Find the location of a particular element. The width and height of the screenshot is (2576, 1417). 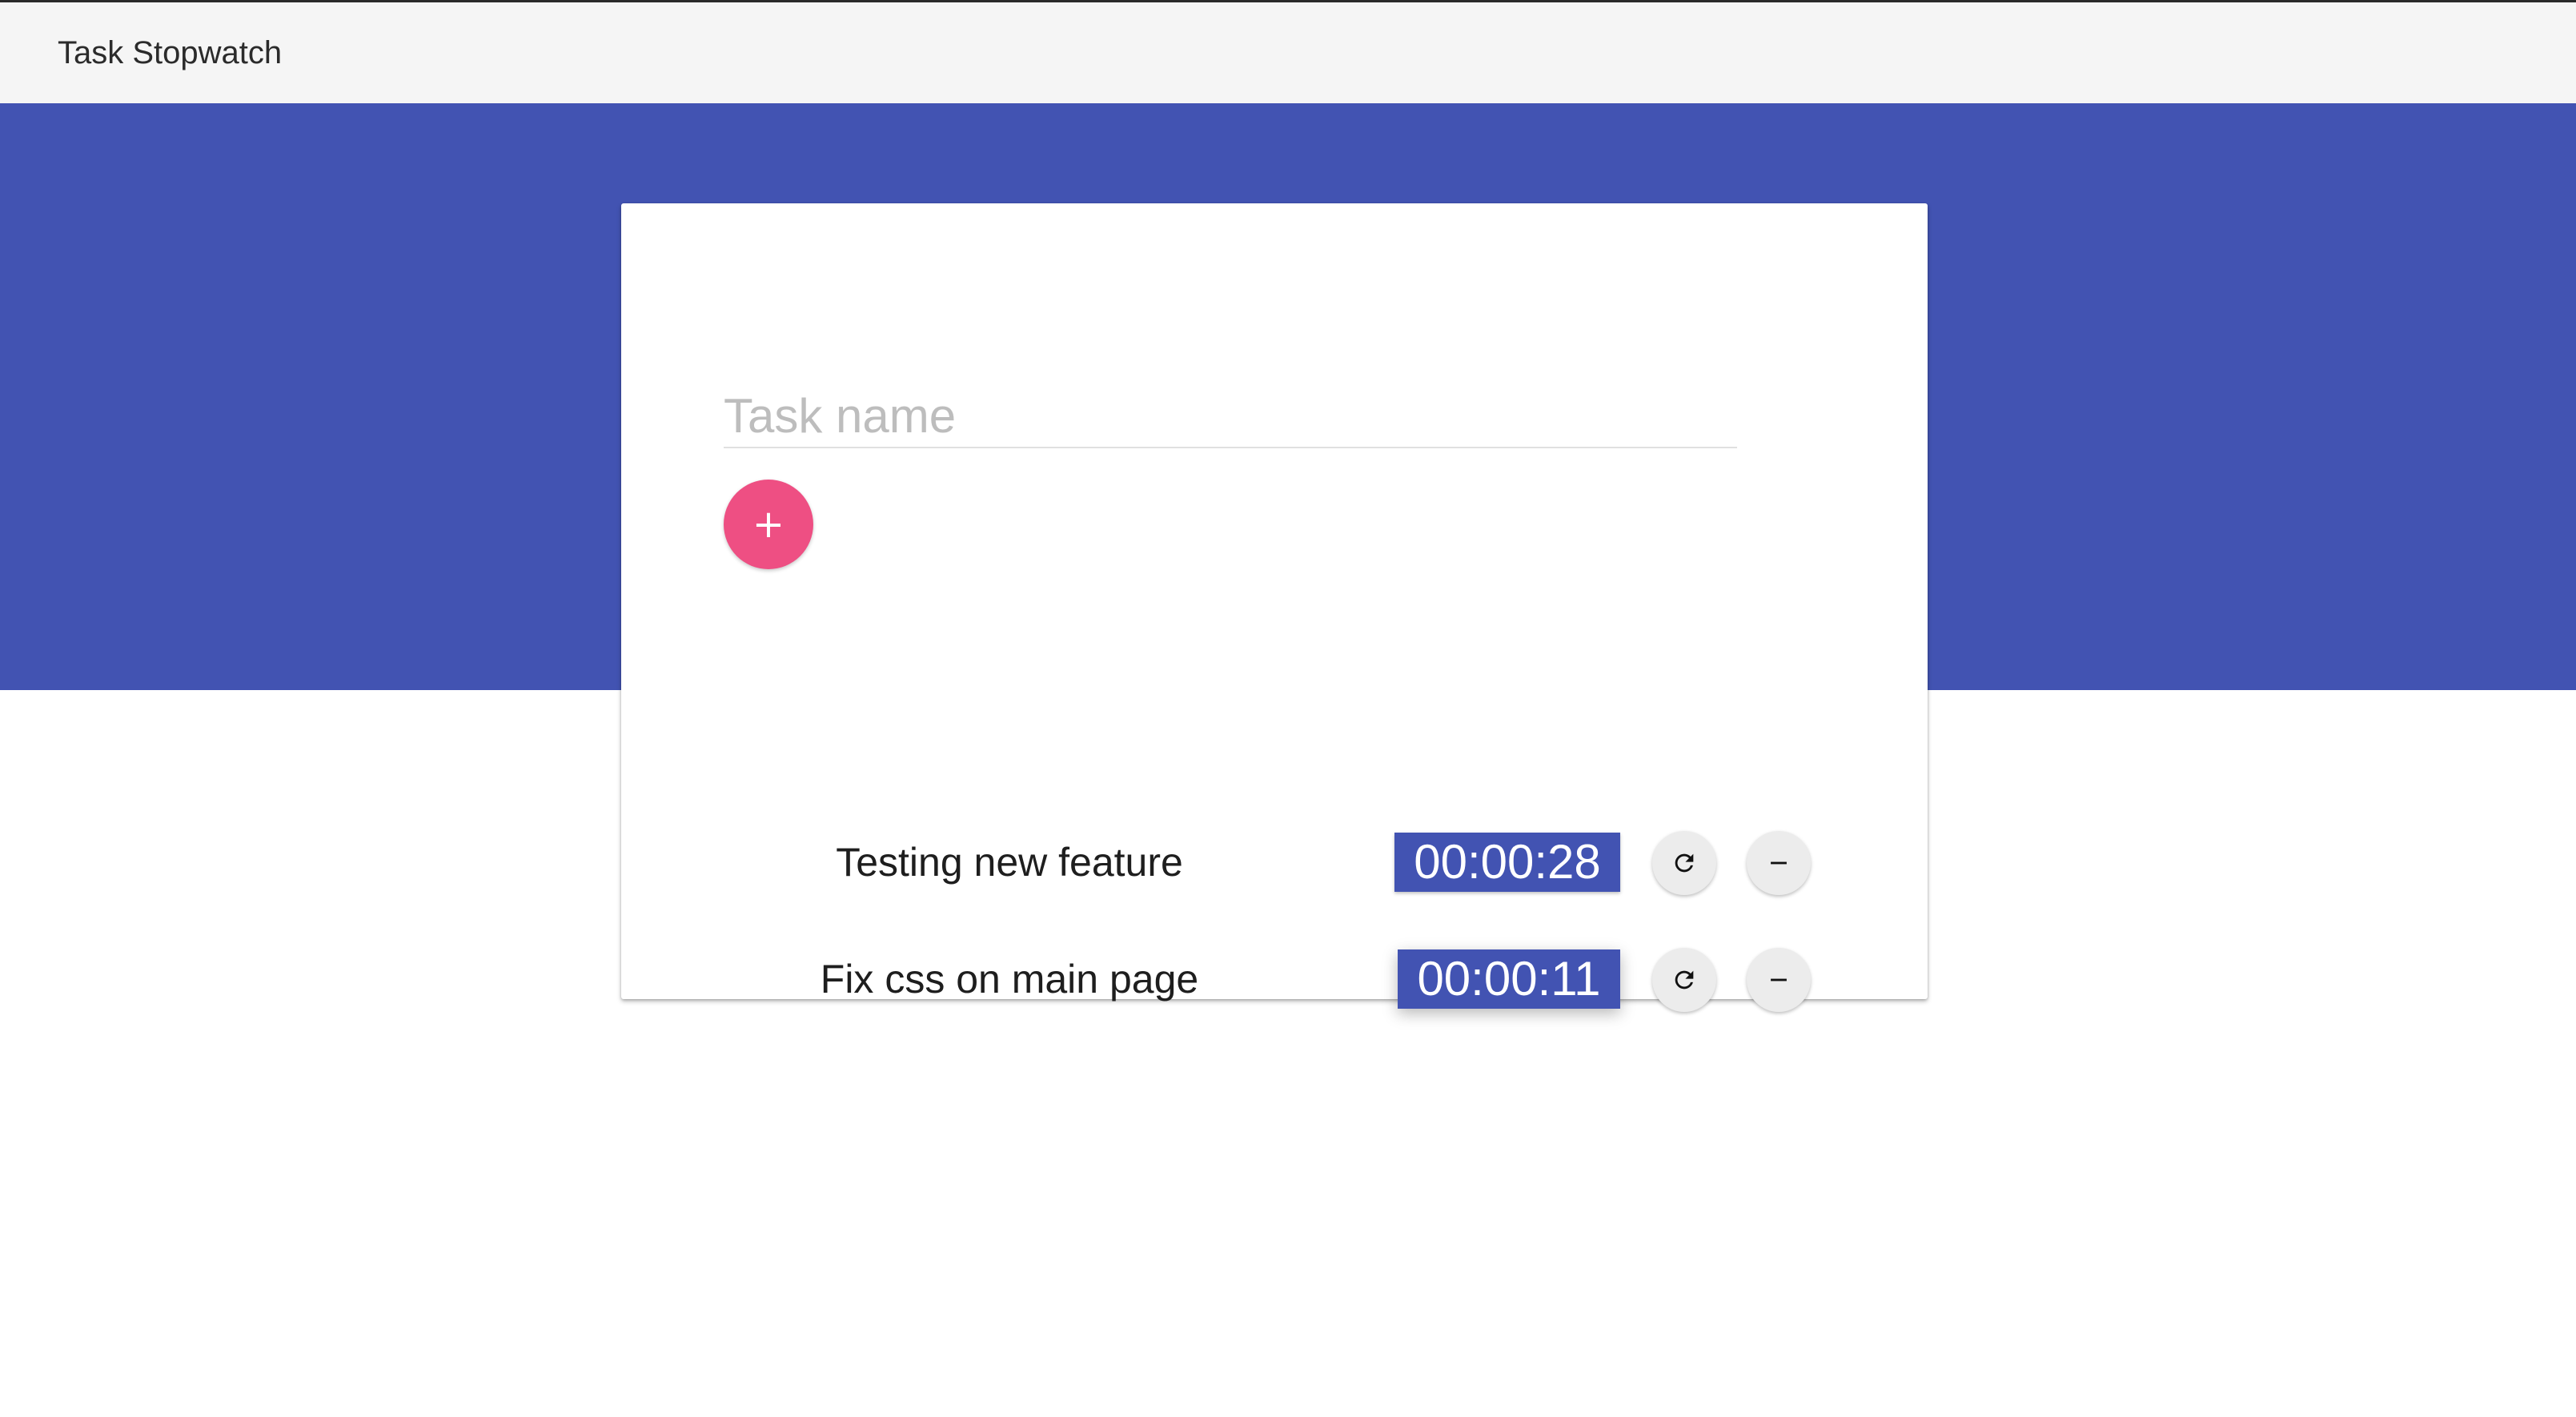

task-timer: 00:00:11 is located at coordinates (1509, 979).